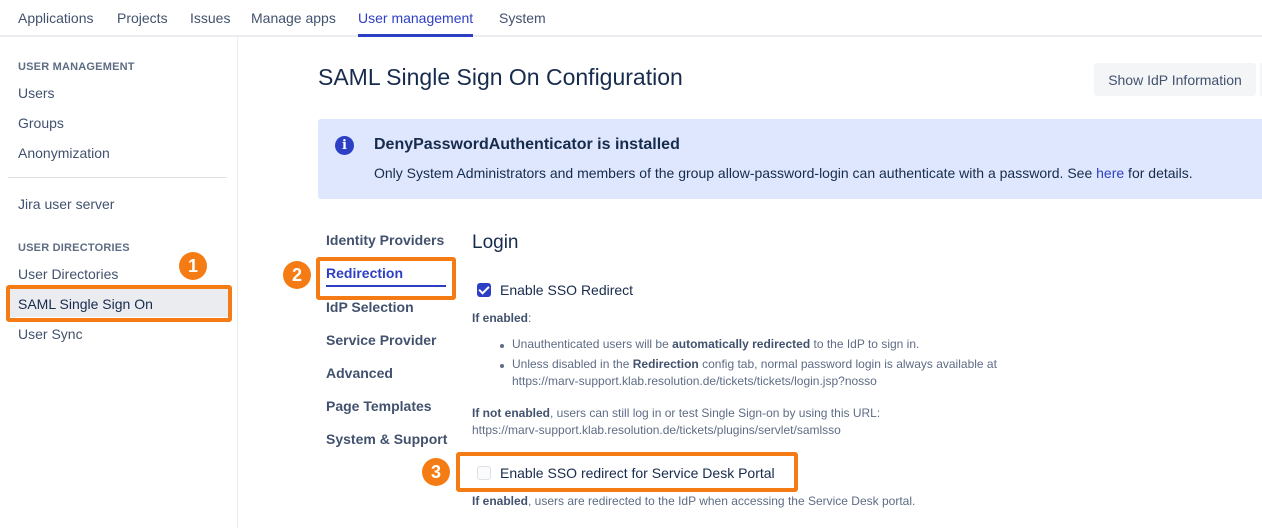  I want to click on annotation-badge-1: 1, so click(193, 266).